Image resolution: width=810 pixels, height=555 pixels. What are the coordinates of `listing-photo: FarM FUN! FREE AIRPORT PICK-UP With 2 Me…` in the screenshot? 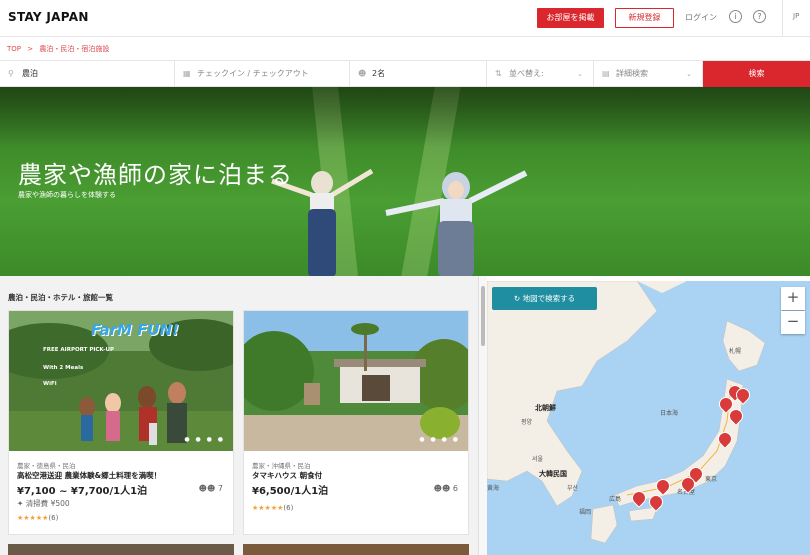 It's located at (121, 381).